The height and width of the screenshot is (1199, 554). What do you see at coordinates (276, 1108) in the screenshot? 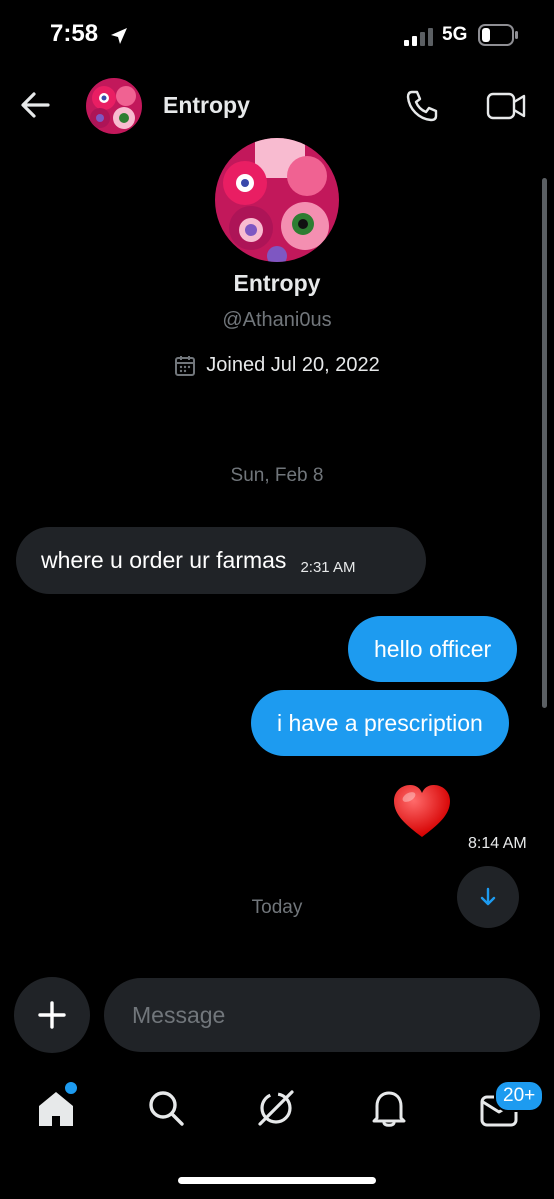
I see `grok-icon` at bounding box center [276, 1108].